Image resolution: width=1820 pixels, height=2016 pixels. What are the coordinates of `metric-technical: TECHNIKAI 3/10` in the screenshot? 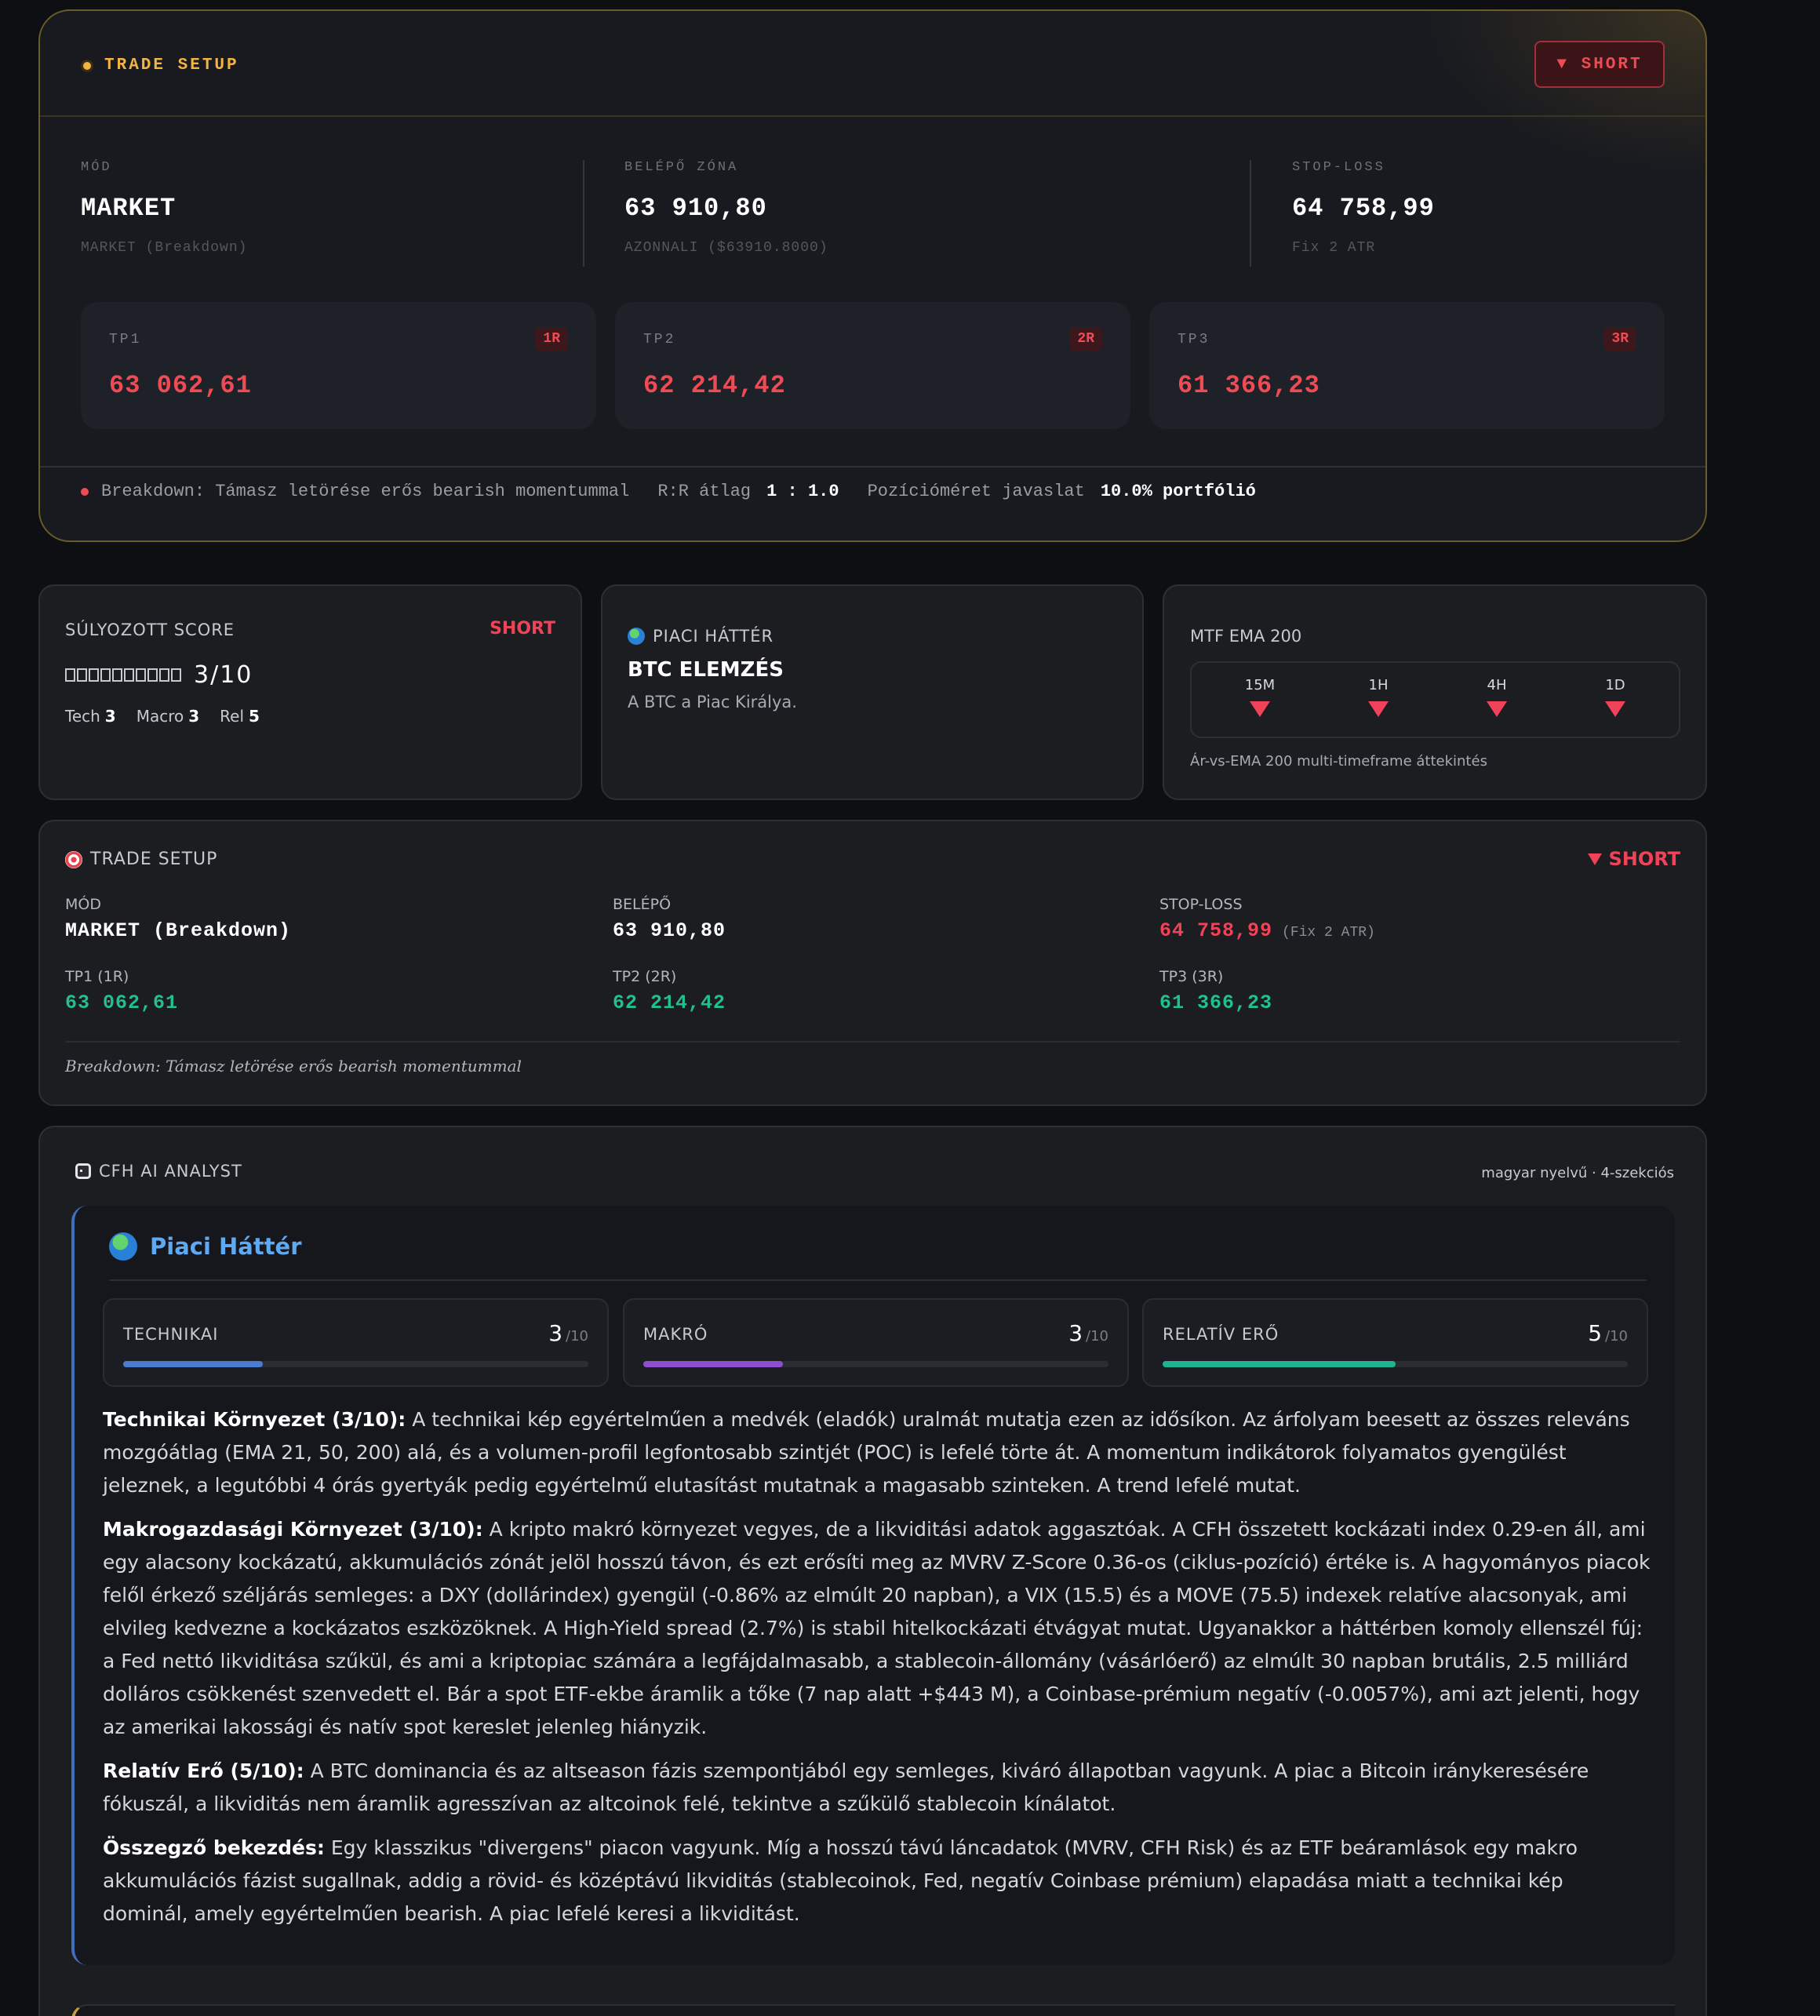 It's located at (356, 1342).